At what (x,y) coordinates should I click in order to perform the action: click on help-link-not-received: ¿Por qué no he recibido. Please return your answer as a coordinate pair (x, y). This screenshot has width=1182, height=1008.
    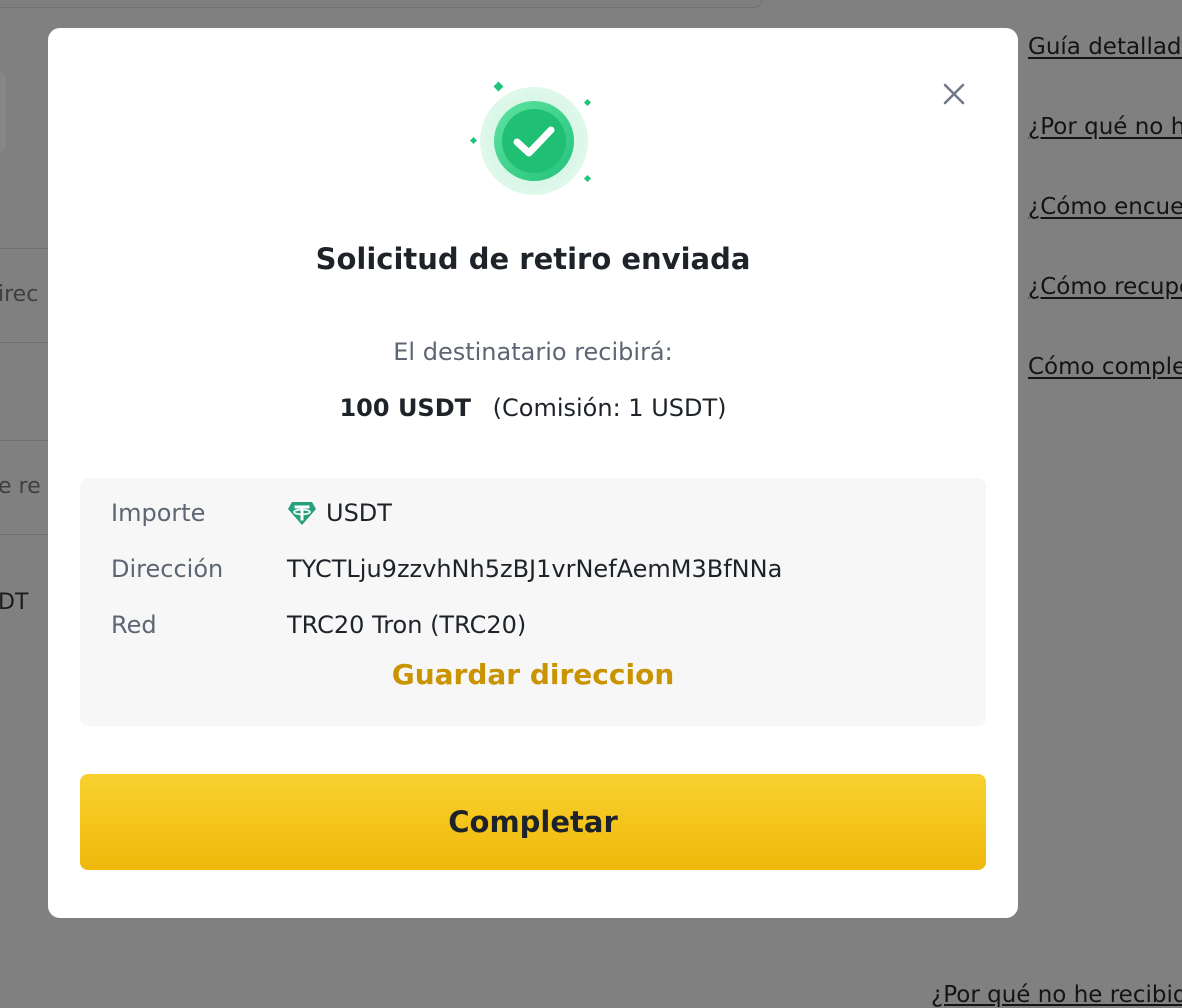
    Looking at the image, I should click on (1056, 995).